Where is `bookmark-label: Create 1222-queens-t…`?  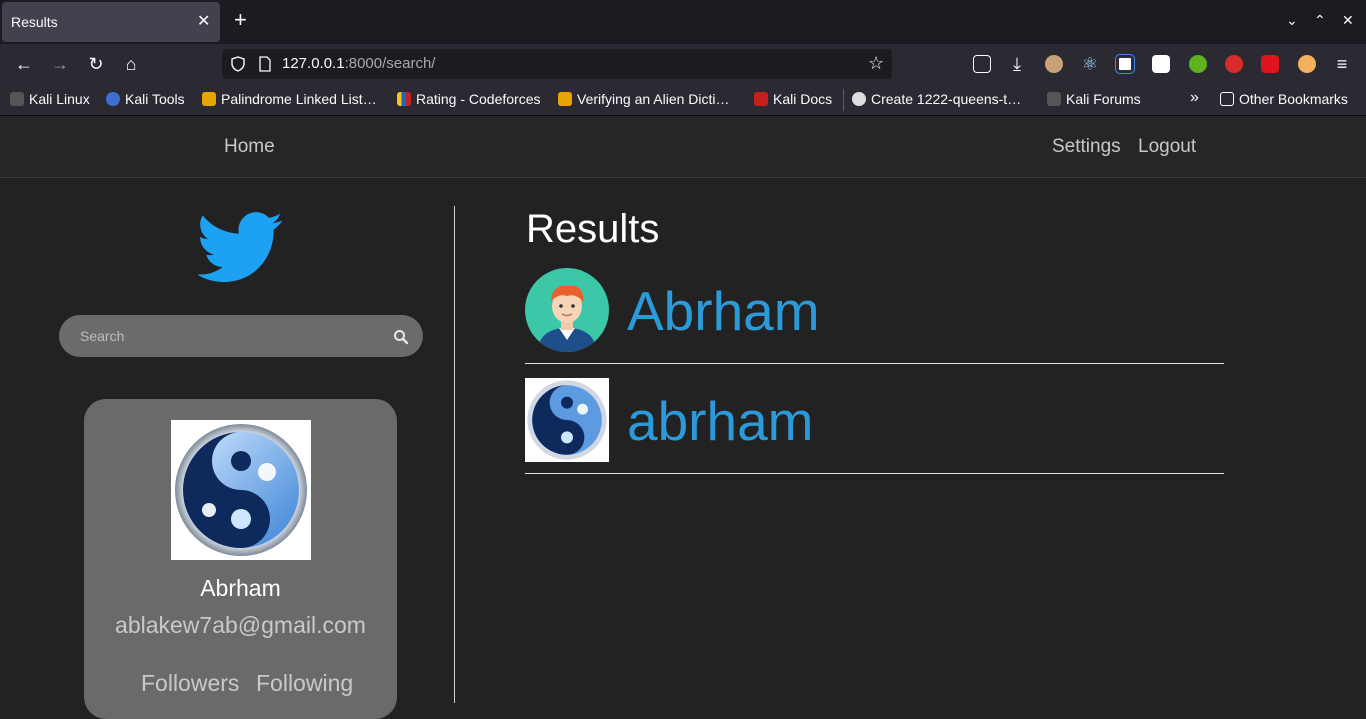 bookmark-label: Create 1222-queens-t… is located at coordinates (946, 99).